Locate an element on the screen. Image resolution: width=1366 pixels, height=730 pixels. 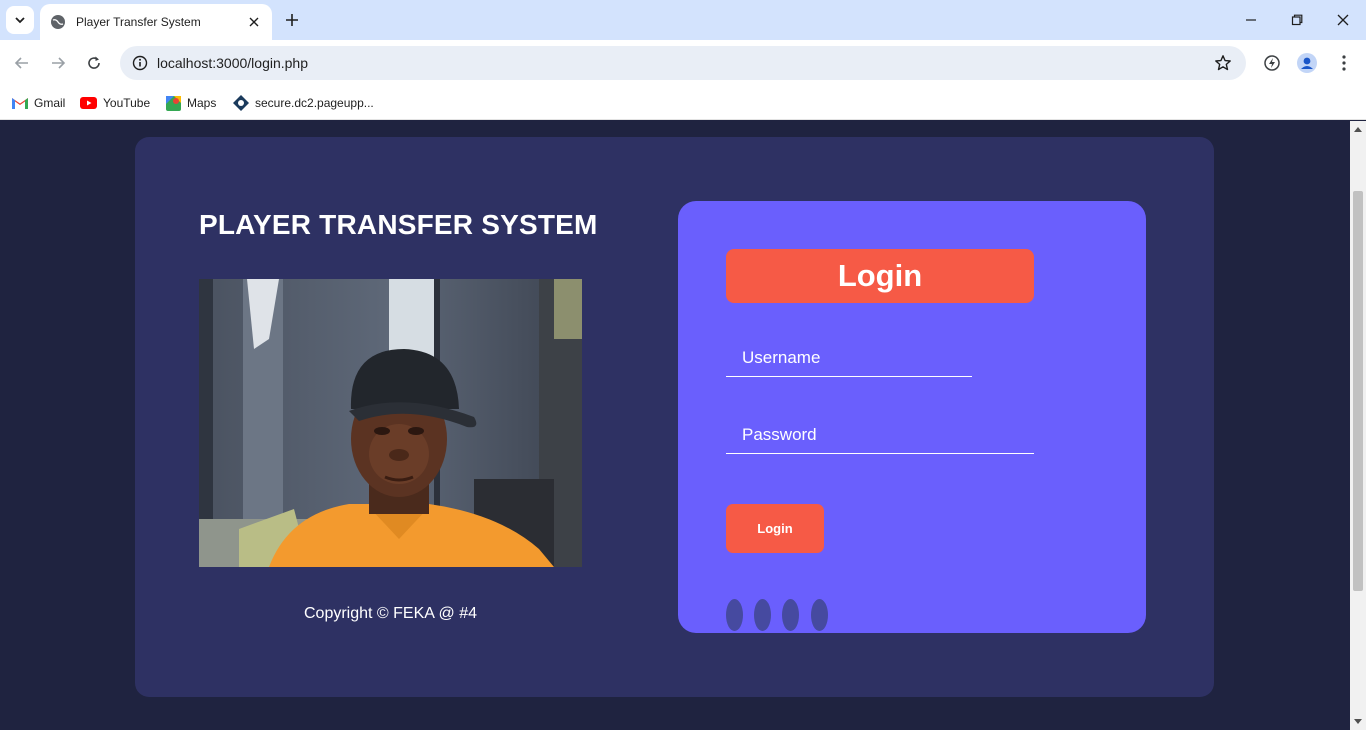
forward-arrow-icon is located at coordinates (59, 63).